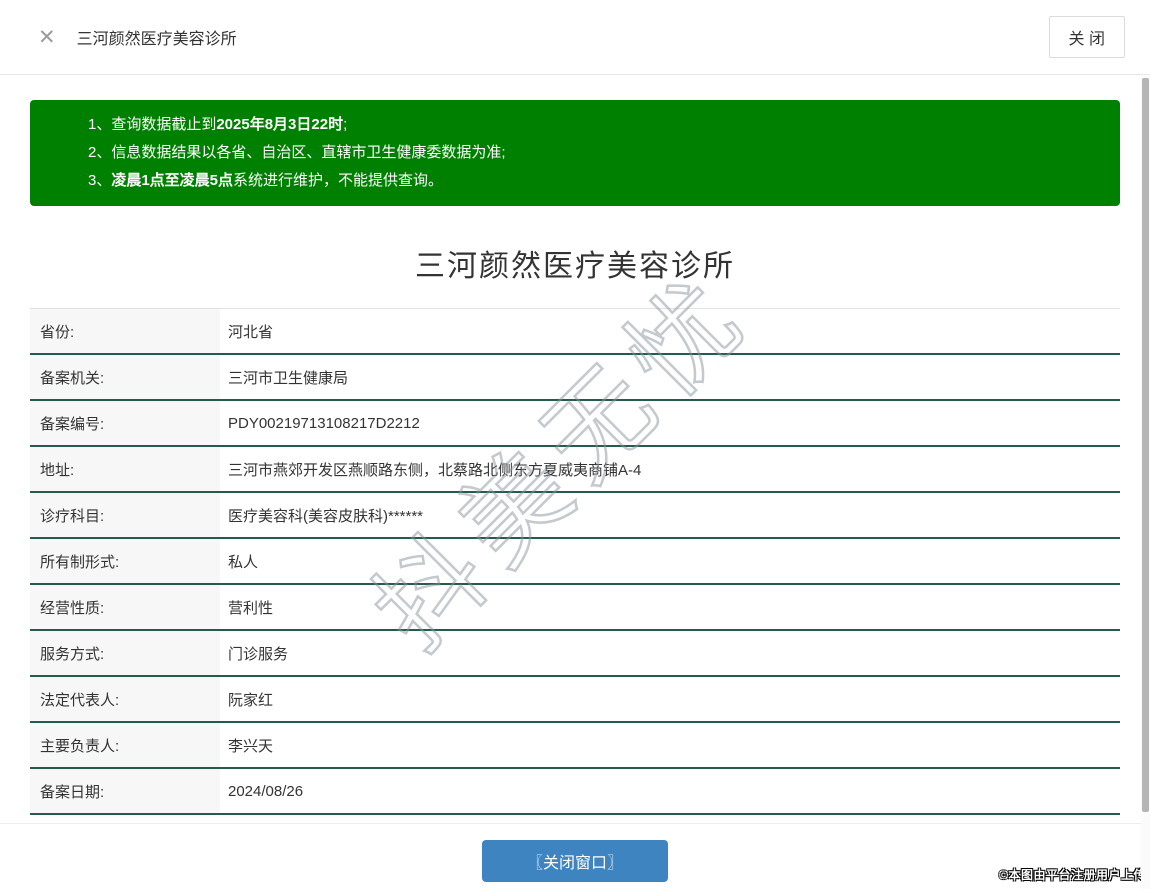 This screenshot has height=889, width=1150. Describe the element at coordinates (243, 562) in the screenshot. I see `field-value: 私人` at that location.